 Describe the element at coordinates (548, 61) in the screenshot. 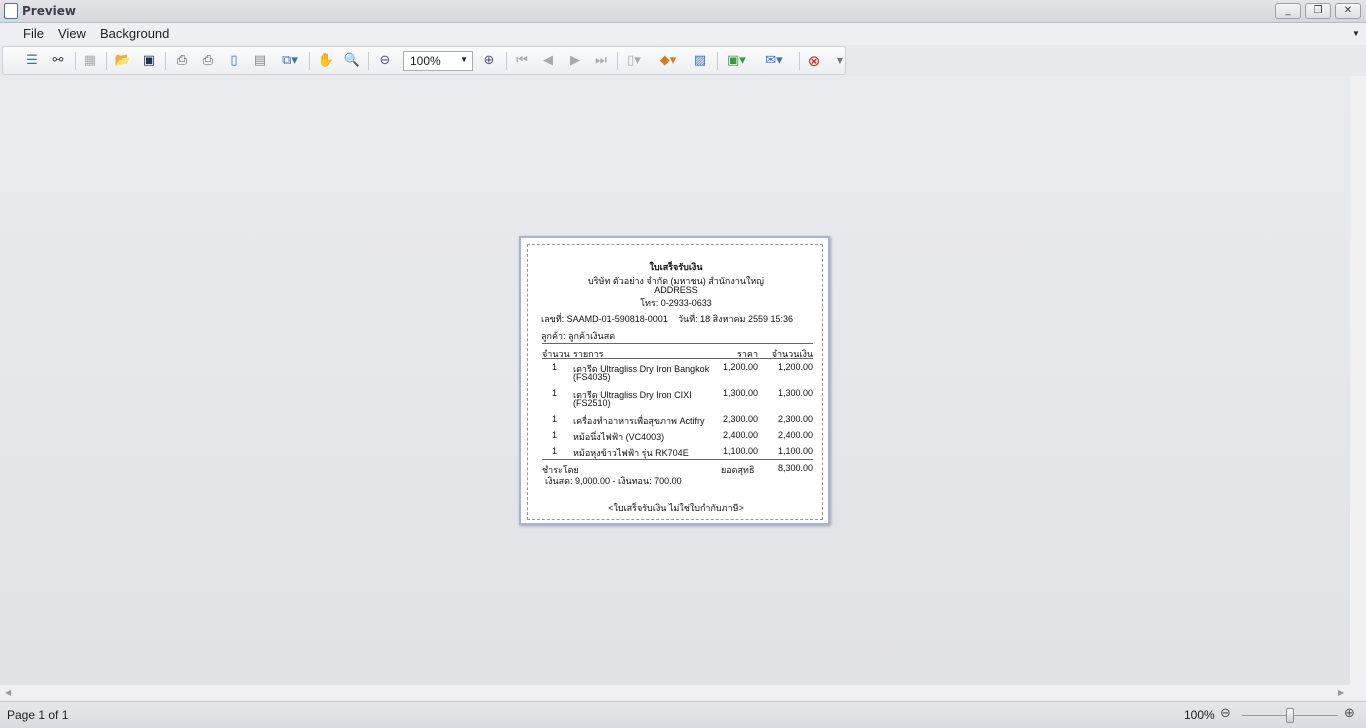

I see `previous-page-icon: ◀` at that location.